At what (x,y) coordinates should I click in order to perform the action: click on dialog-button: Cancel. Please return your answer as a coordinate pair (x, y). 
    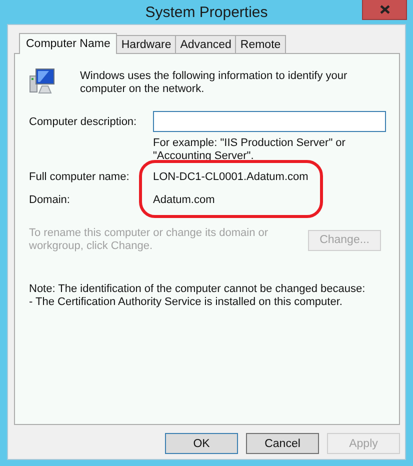
    Looking at the image, I should click on (282, 443).